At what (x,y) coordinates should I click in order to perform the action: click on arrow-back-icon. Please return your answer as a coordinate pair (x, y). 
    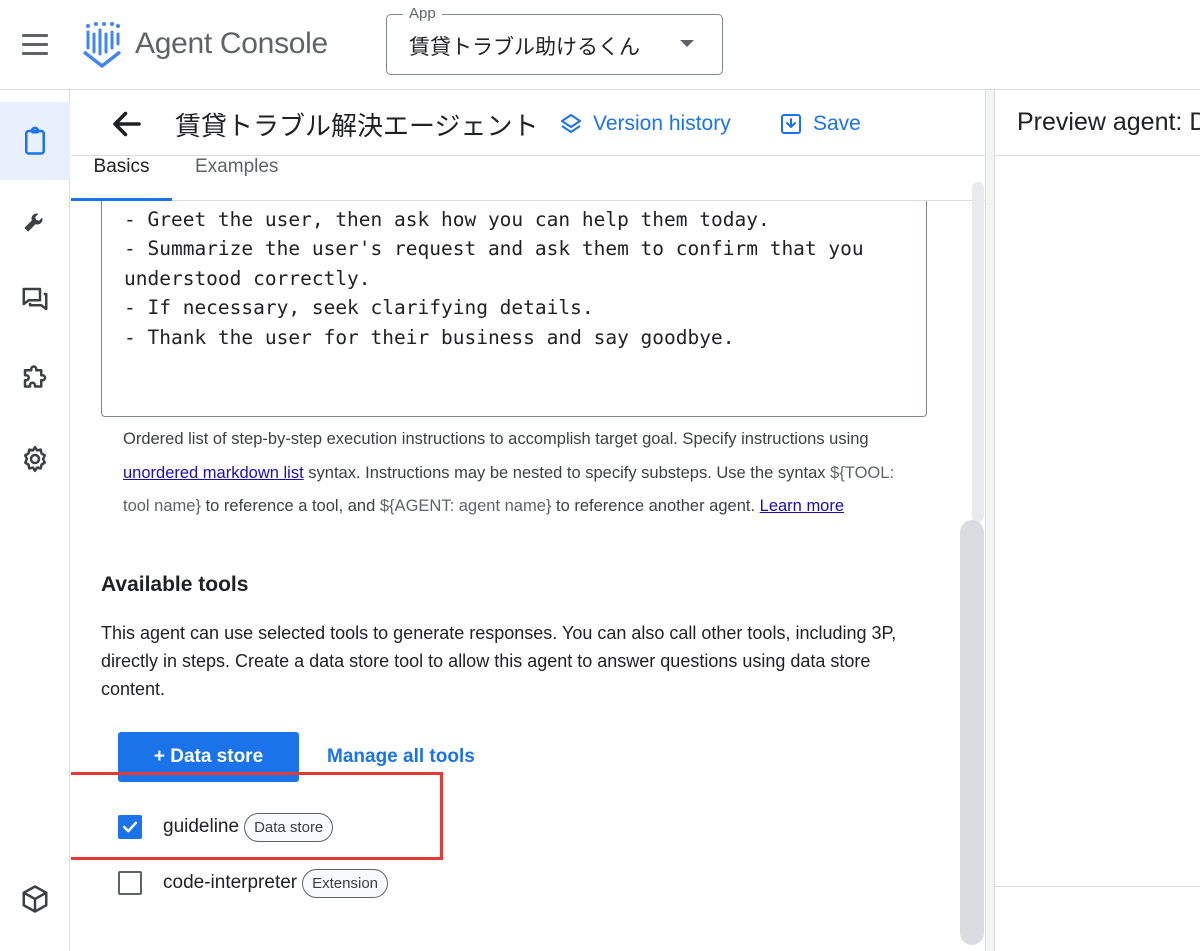
    Looking at the image, I should click on (127, 124).